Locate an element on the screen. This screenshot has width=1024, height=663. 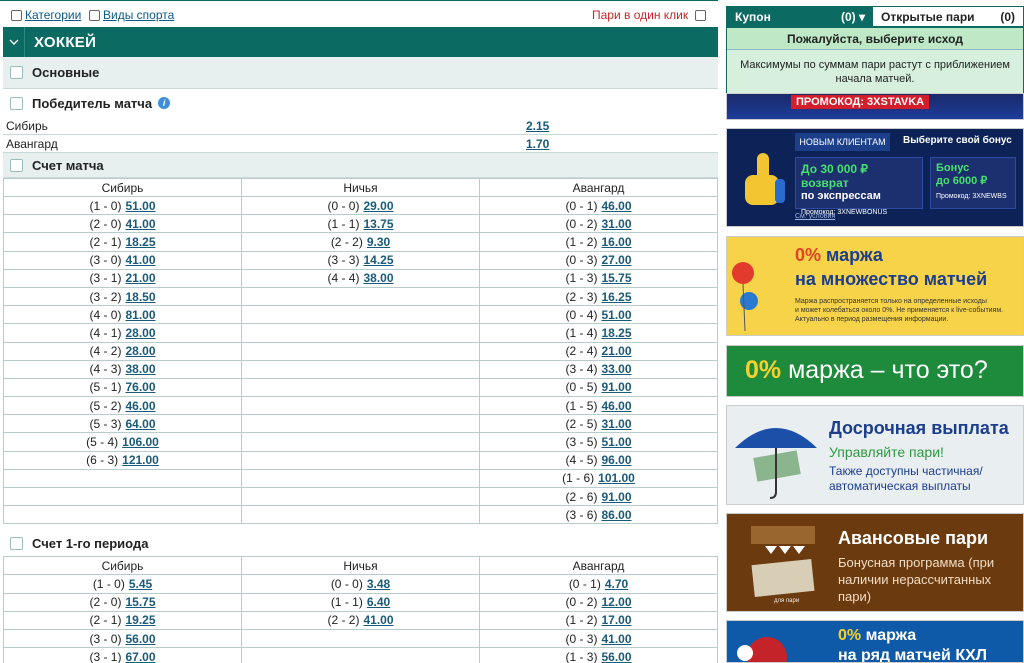
odd-link: 101.00 is located at coordinates (616, 478).